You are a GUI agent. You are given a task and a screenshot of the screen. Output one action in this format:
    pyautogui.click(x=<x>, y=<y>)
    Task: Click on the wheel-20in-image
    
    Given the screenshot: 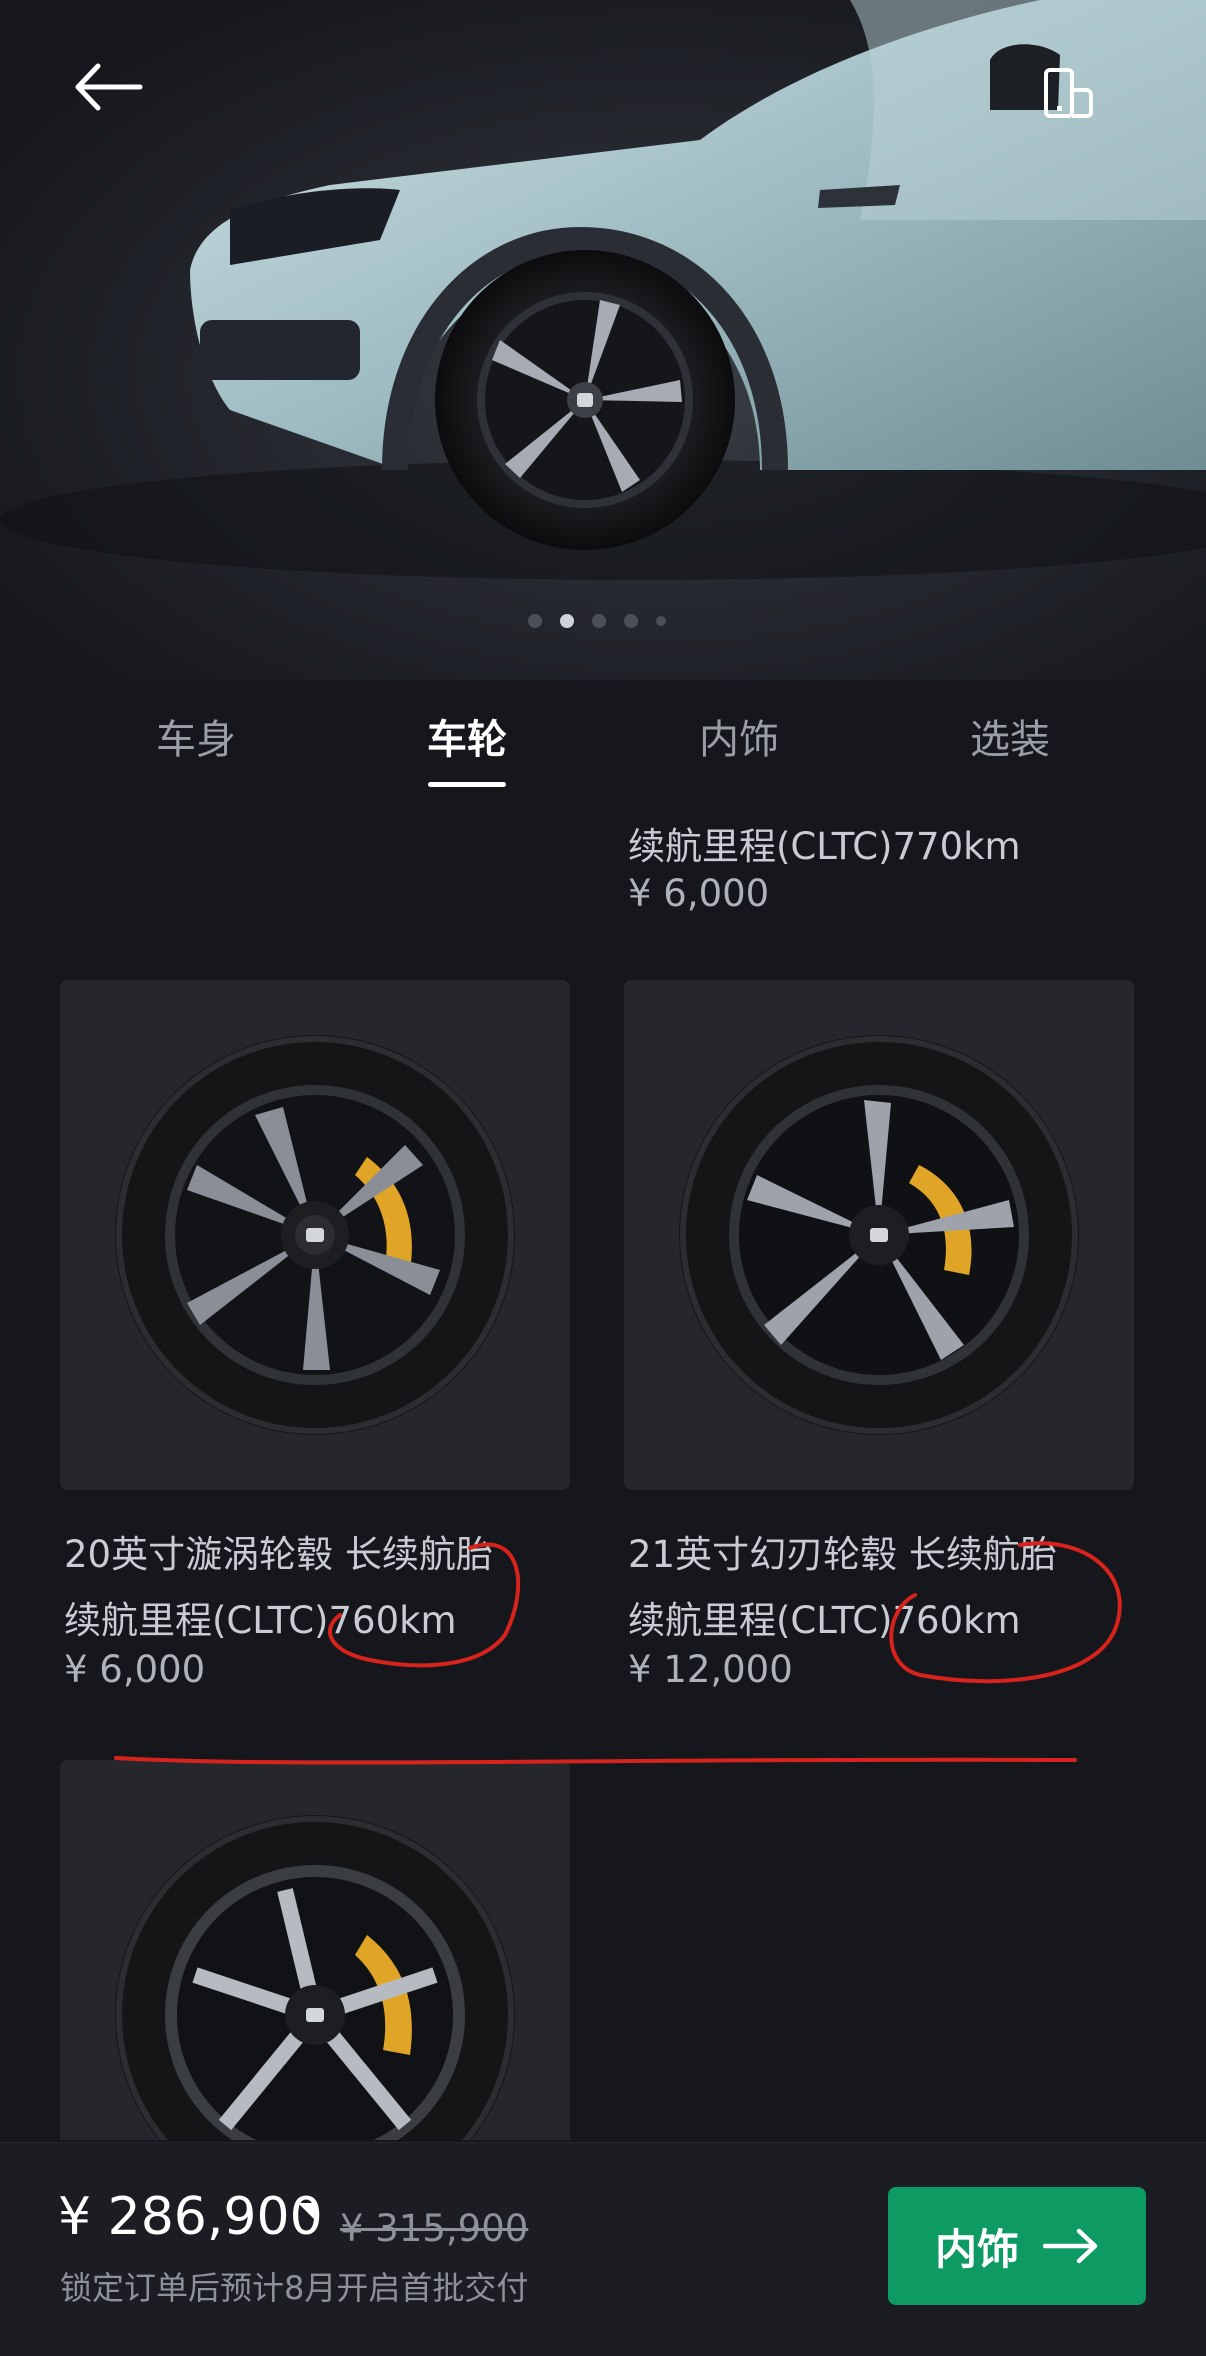 What is the action you would take?
    pyautogui.click(x=315, y=1235)
    